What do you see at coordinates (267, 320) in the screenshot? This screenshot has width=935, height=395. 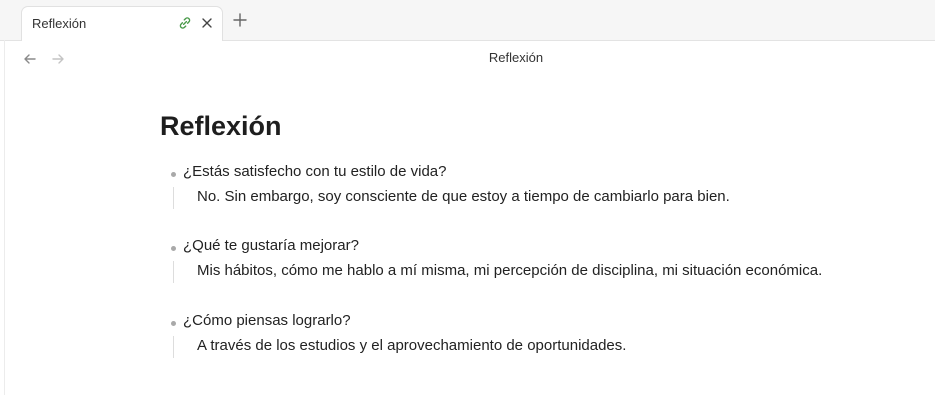 I see `question-text: ¿Cómo piensas lograrlo?` at bounding box center [267, 320].